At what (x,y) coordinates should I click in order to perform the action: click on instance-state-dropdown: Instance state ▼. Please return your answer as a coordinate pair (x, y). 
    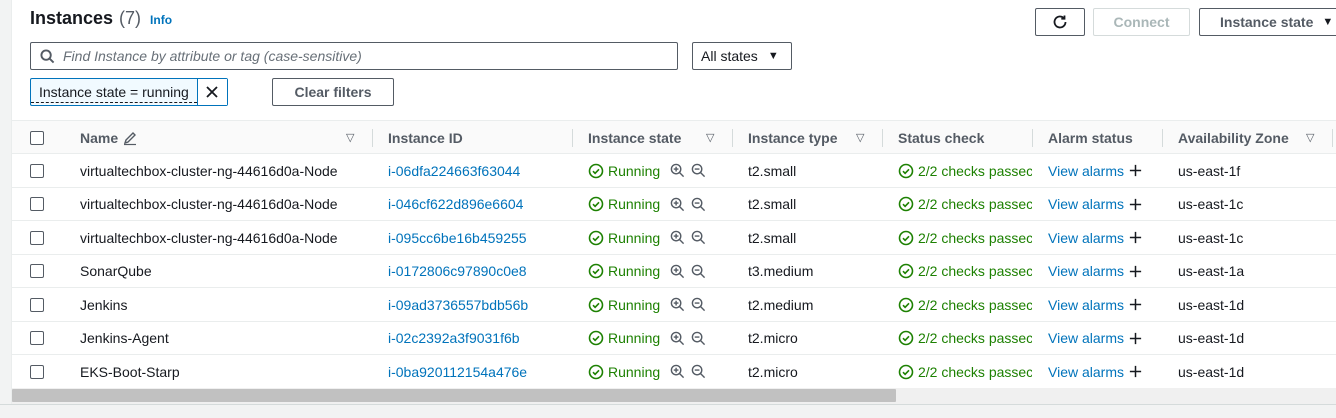
    Looking at the image, I should click on (1267, 22).